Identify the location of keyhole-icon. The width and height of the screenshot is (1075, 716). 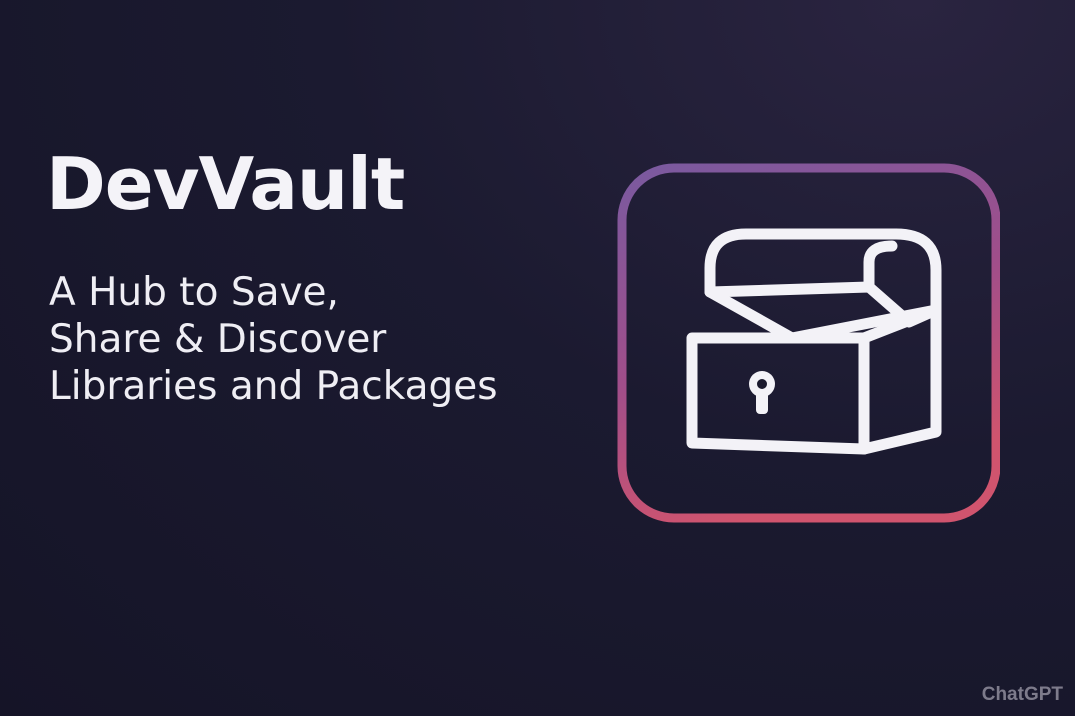
(762, 392).